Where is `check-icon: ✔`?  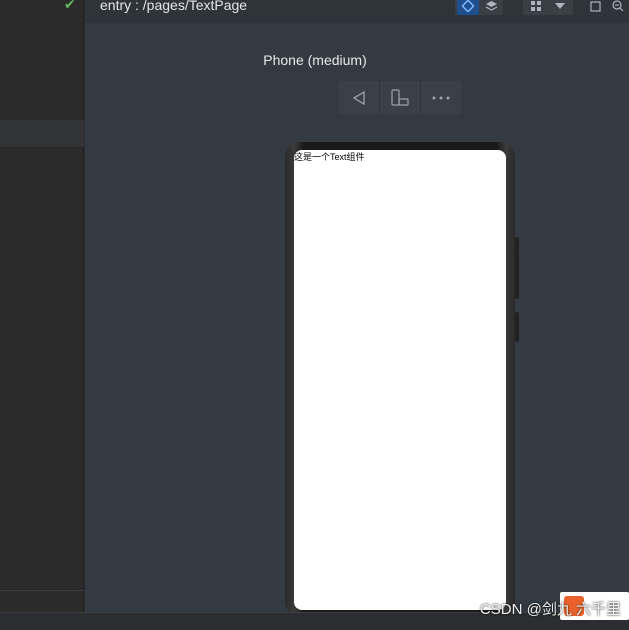
check-icon: ✔ is located at coordinates (70, 6).